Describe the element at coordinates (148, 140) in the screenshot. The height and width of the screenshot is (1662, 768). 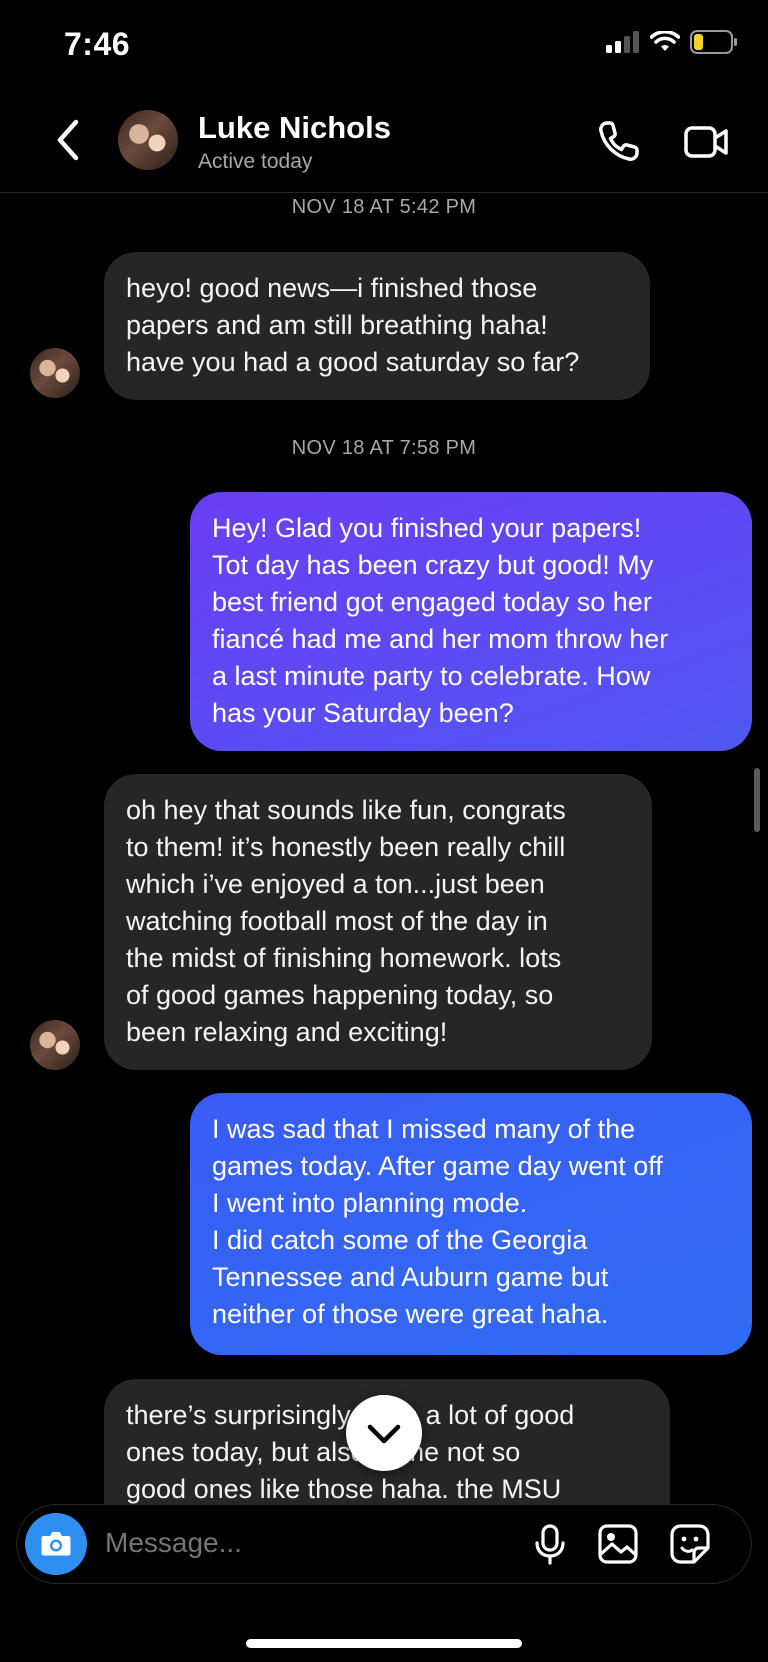
I see `contact-avatar` at that location.